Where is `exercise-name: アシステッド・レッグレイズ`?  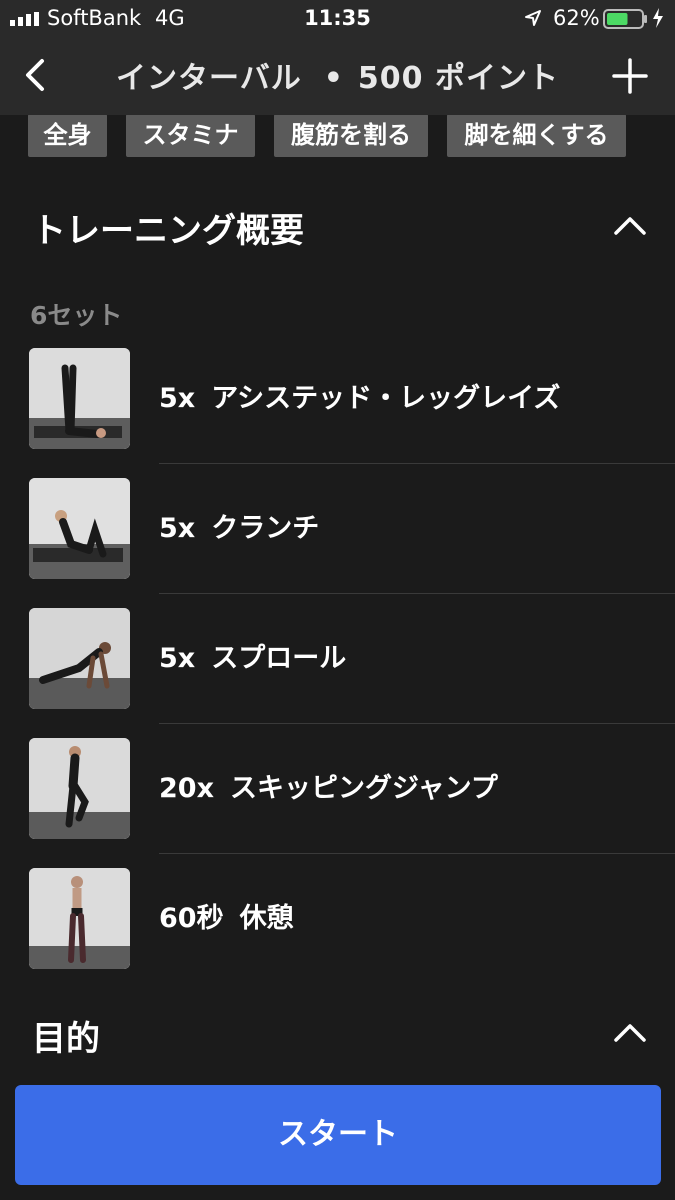 exercise-name: アシステッド・レッグレイズ is located at coordinates (386, 398).